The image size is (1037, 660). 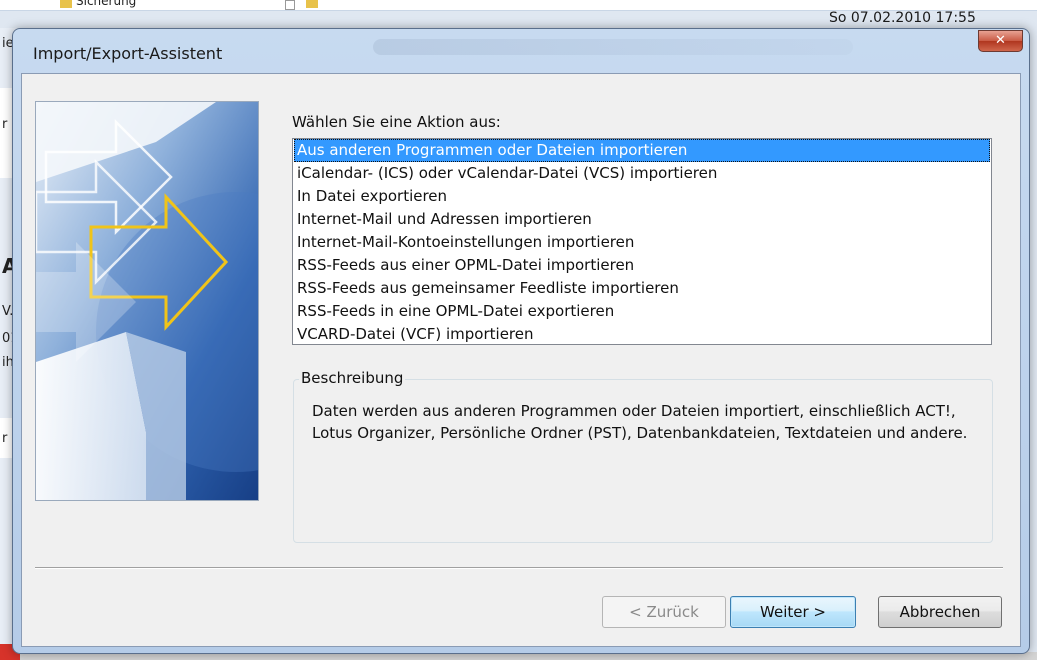 What do you see at coordinates (940, 612) in the screenshot?
I see `cancel-button: Abbrechen` at bounding box center [940, 612].